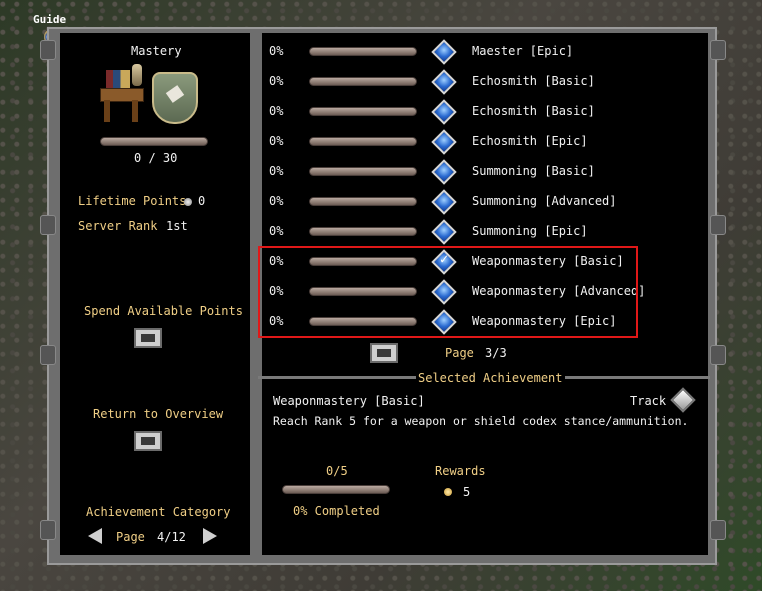 The image size is (762, 591). Describe the element at coordinates (448, 292) in the screenshot. I see `weaponmastery-highlight-box` at that location.